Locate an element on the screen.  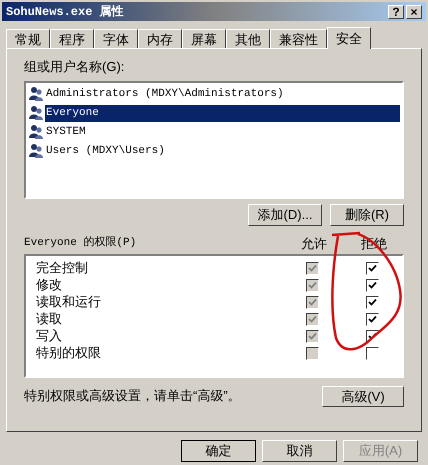
permission-name: 读取和运行 is located at coordinates (68, 302).